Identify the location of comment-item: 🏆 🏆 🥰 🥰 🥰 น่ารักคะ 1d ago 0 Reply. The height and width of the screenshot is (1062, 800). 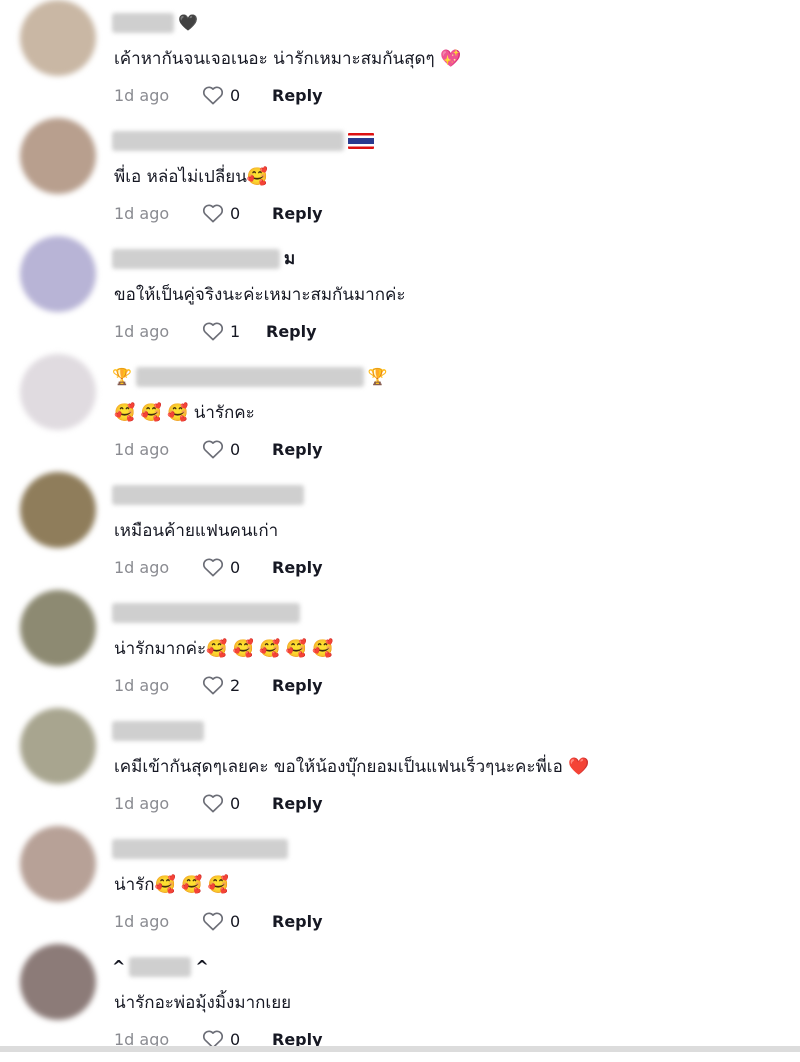
(400, 413).